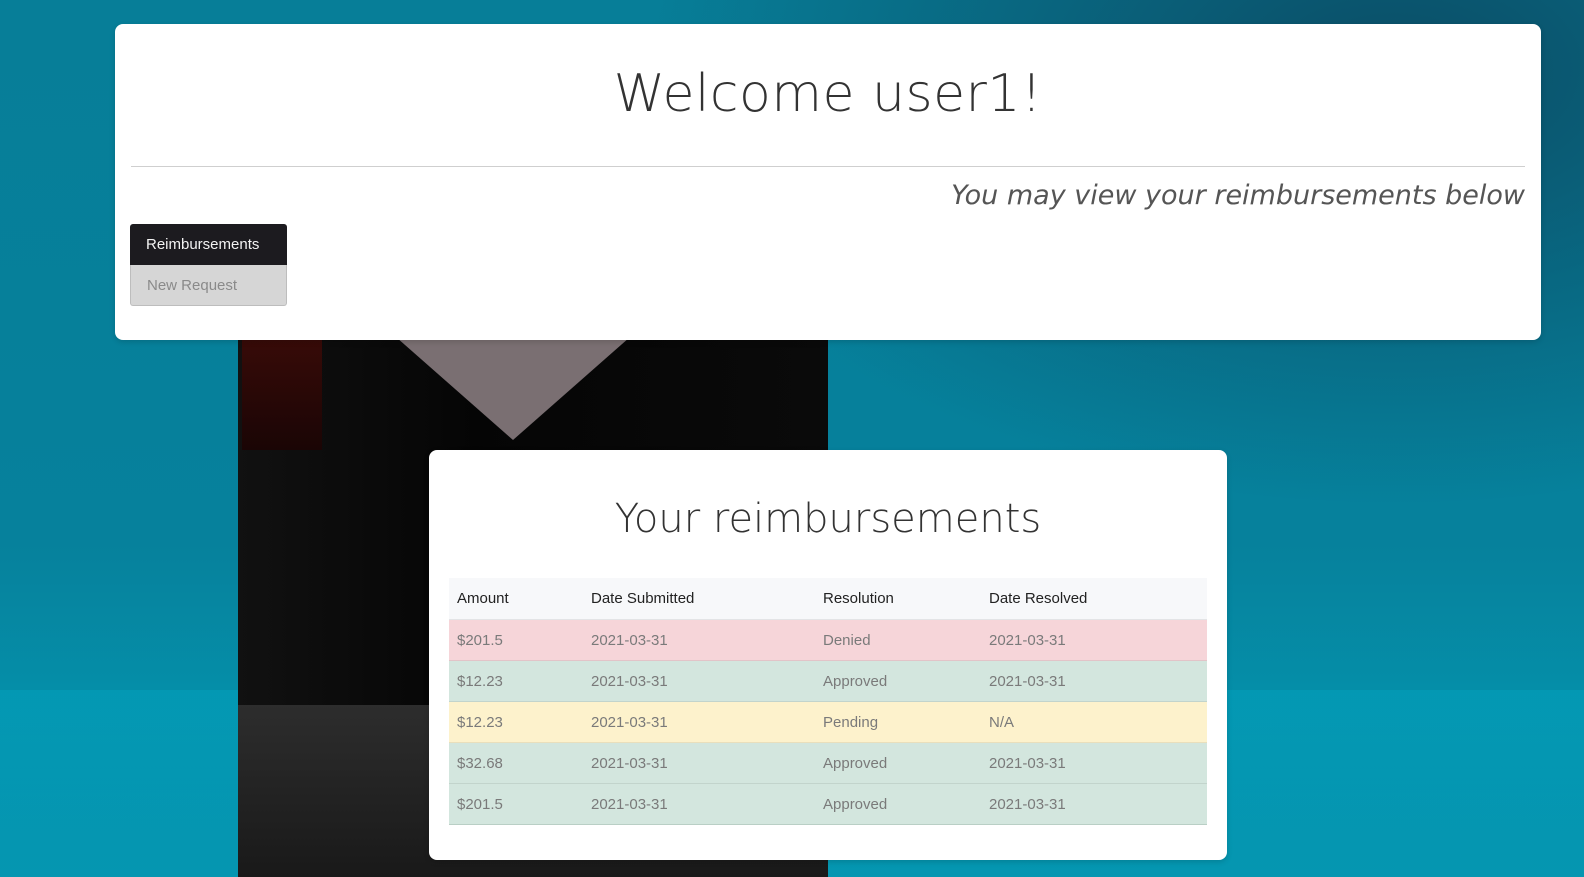  I want to click on nav-tabs: Reimbursements New Request, so click(208, 265).